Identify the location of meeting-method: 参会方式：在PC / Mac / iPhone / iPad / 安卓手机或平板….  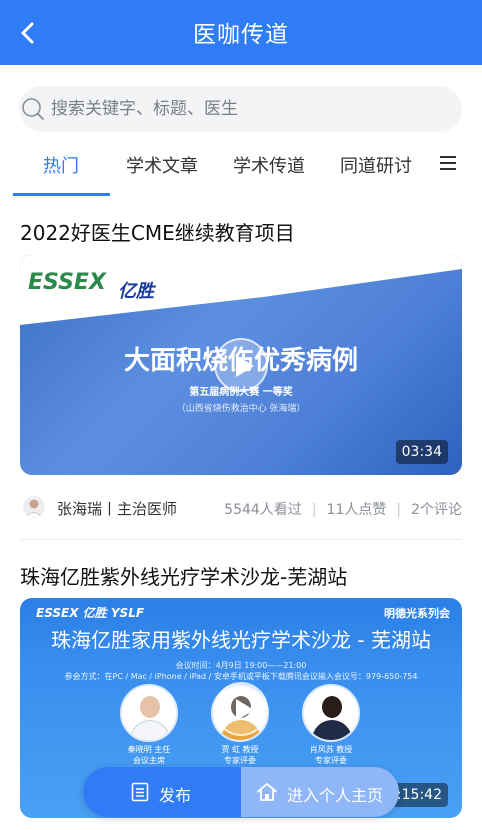
(241, 676).